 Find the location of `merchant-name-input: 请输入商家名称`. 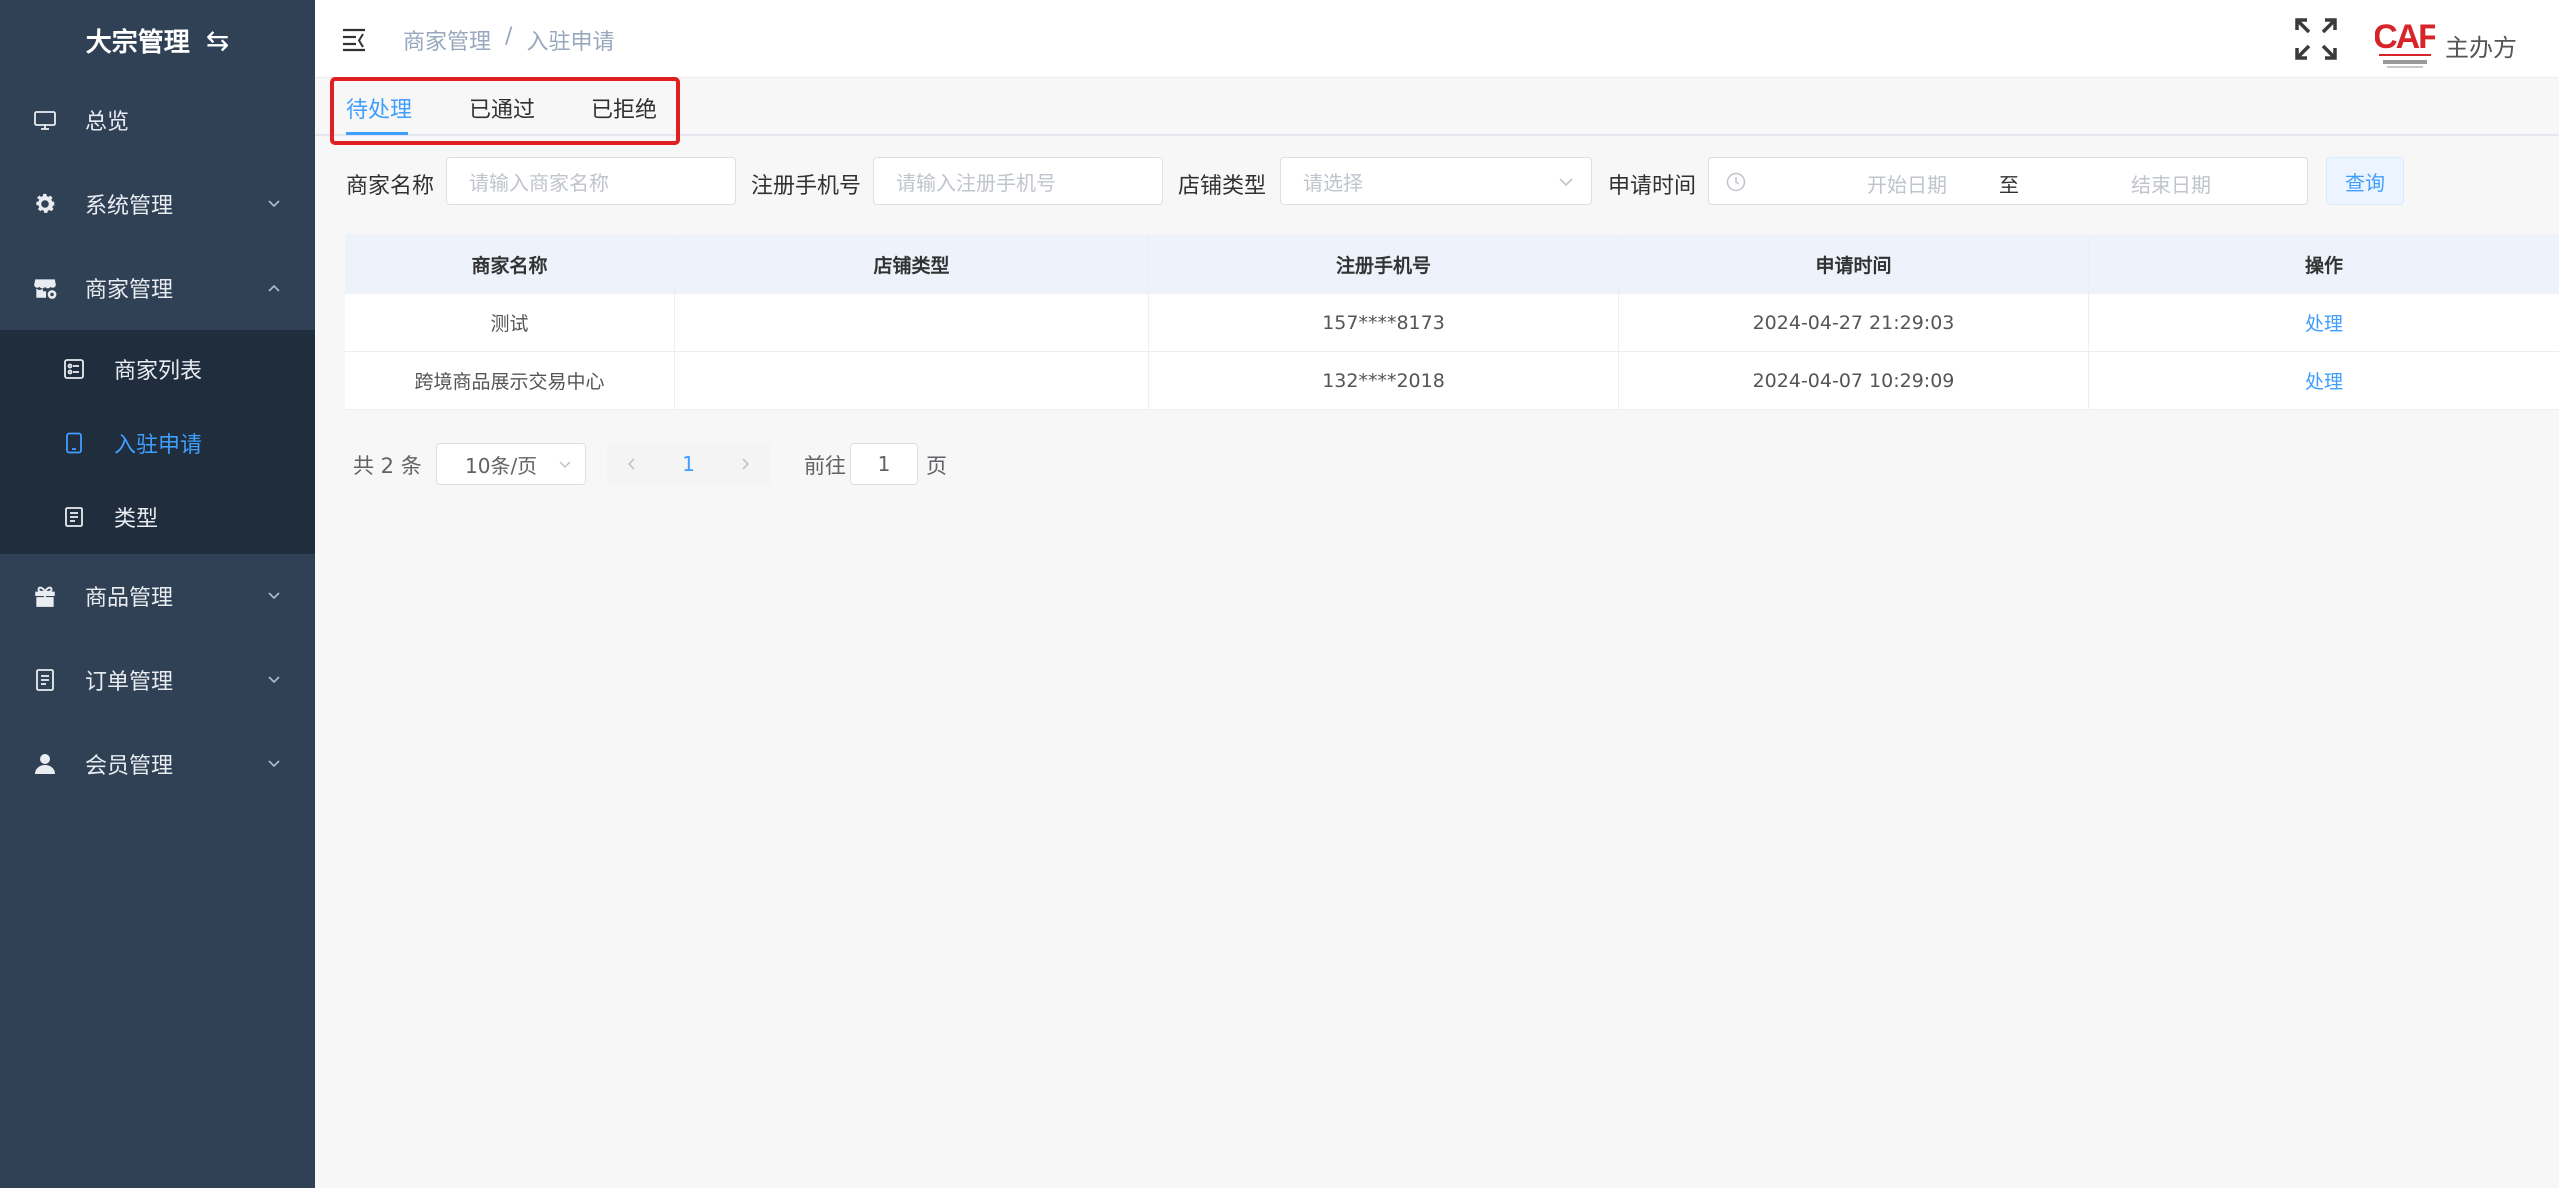

merchant-name-input: 请输入商家名称 is located at coordinates (591, 181).